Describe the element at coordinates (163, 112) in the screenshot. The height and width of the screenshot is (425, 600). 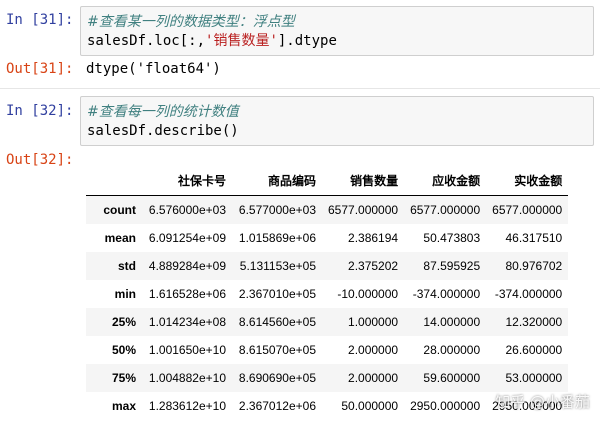
I see `code-comment-32: #查看每一列的统计数值` at that location.